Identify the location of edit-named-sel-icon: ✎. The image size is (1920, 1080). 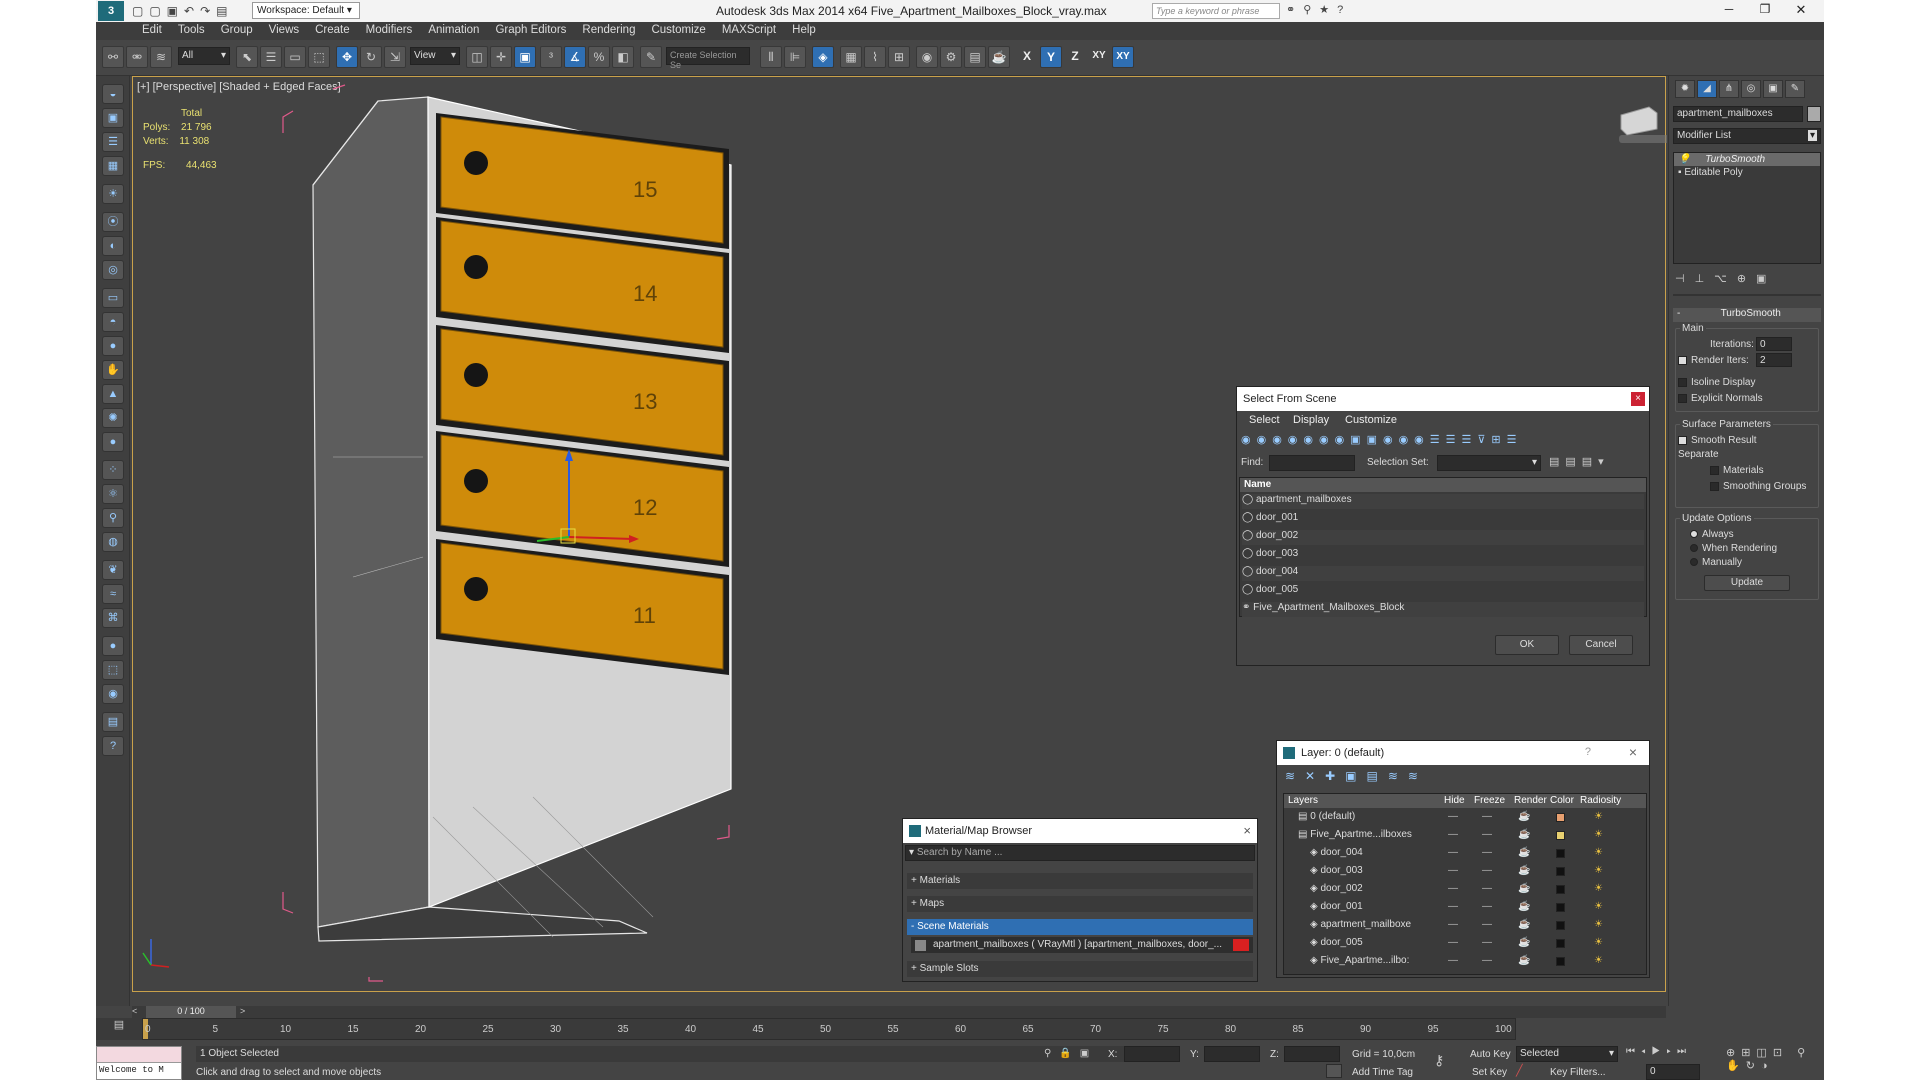
(651, 57).